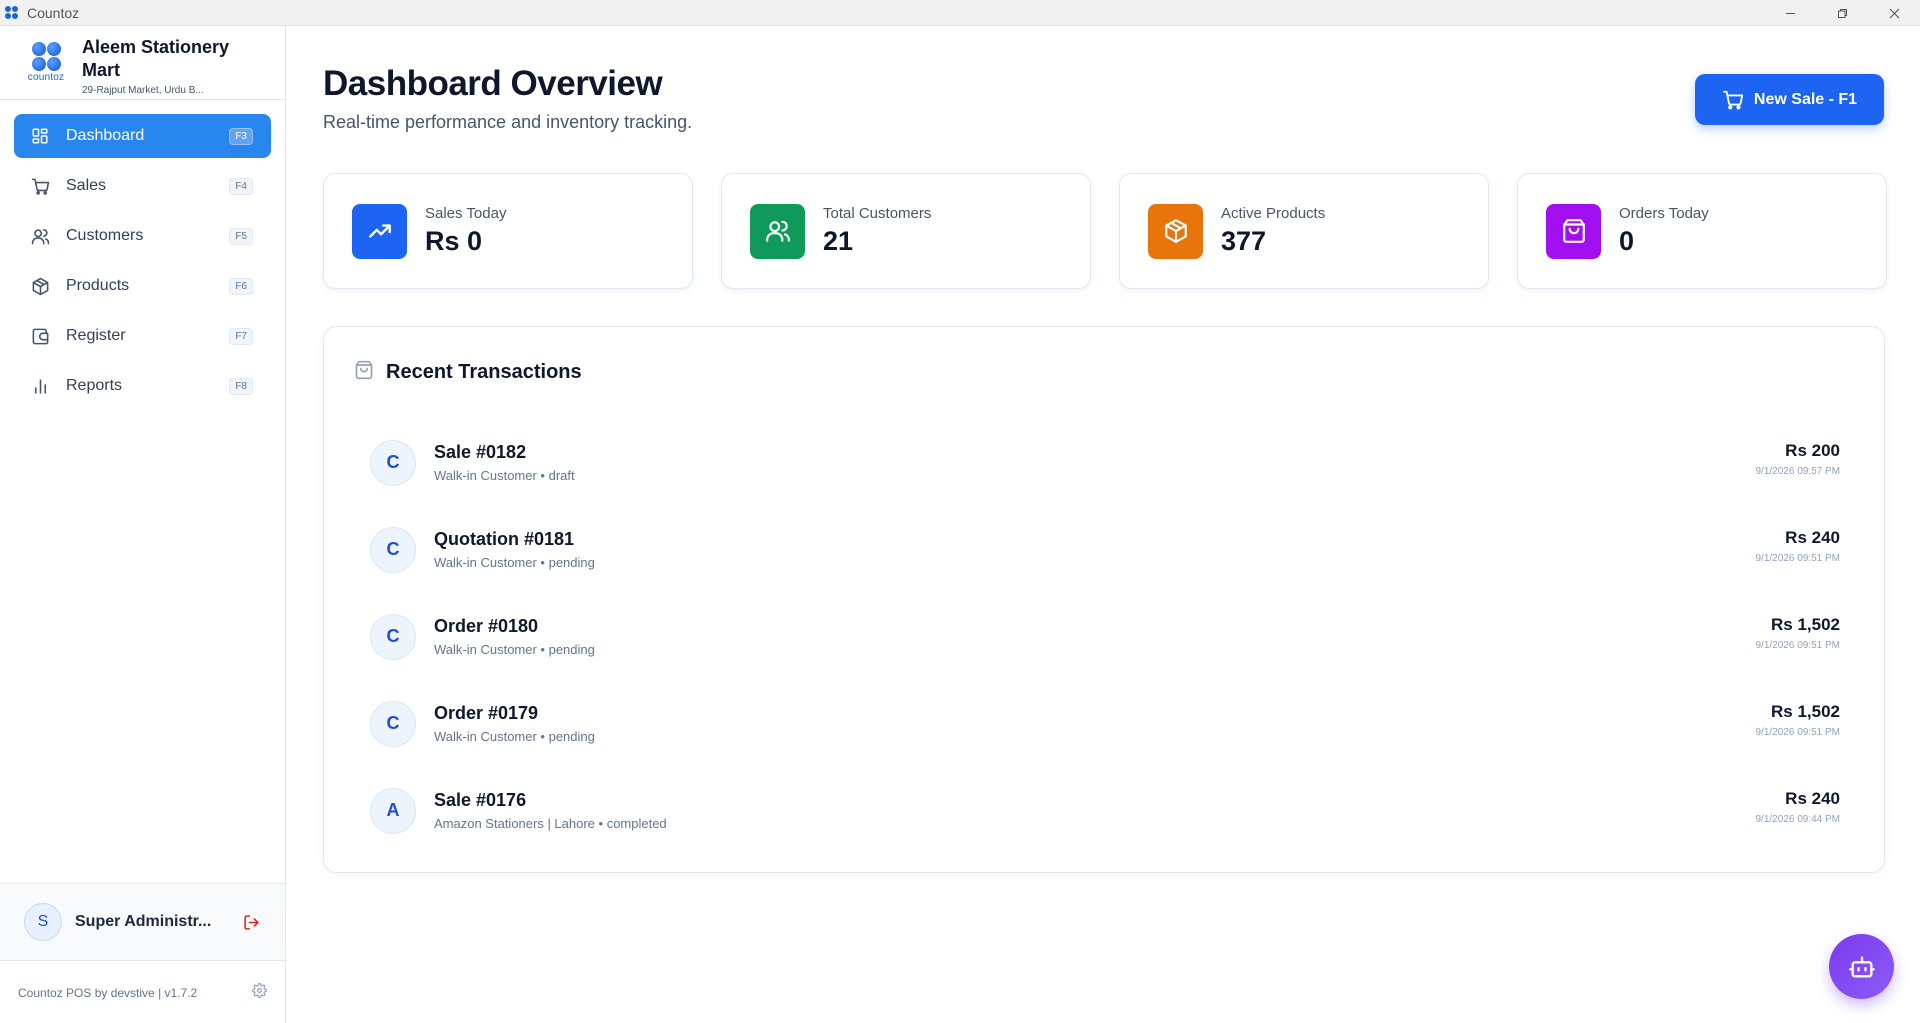  Describe the element at coordinates (46, 62) in the screenshot. I see `brand-logo: countoz` at that location.